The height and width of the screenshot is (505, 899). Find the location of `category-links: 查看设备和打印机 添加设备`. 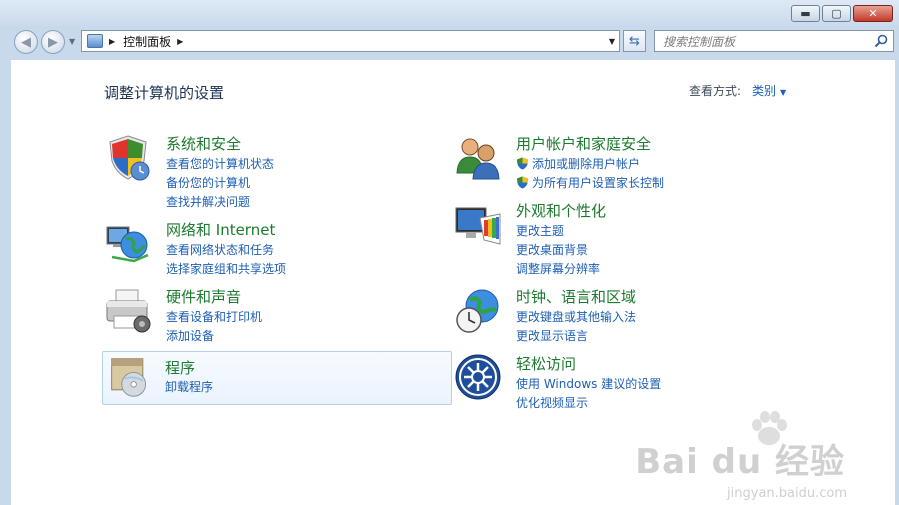

category-links: 查看设备和打印机 添加设备 is located at coordinates (214, 327).